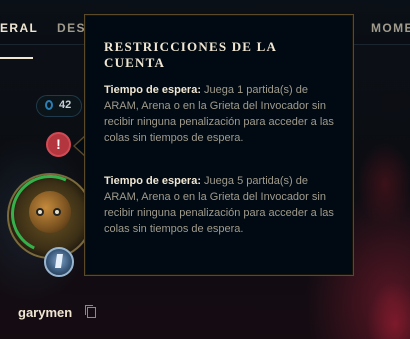 The width and height of the screenshot is (410, 339). I want to click on tab-label: MOME, so click(390, 28).